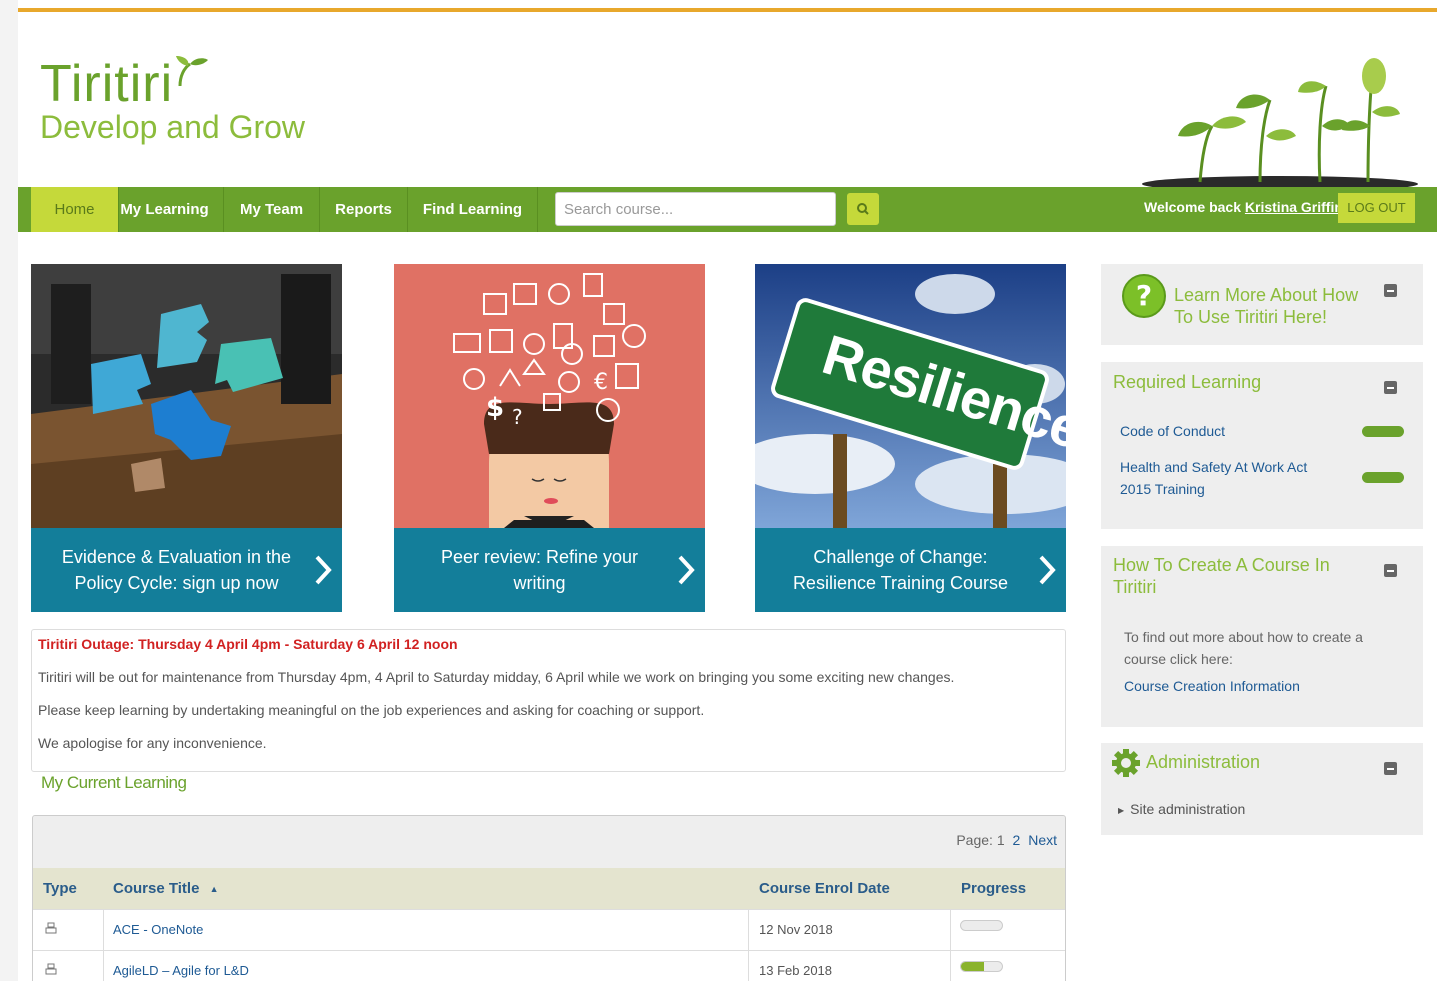 The image size is (1437, 981). I want to click on column-course-title: Course Title ▲, so click(166, 888).